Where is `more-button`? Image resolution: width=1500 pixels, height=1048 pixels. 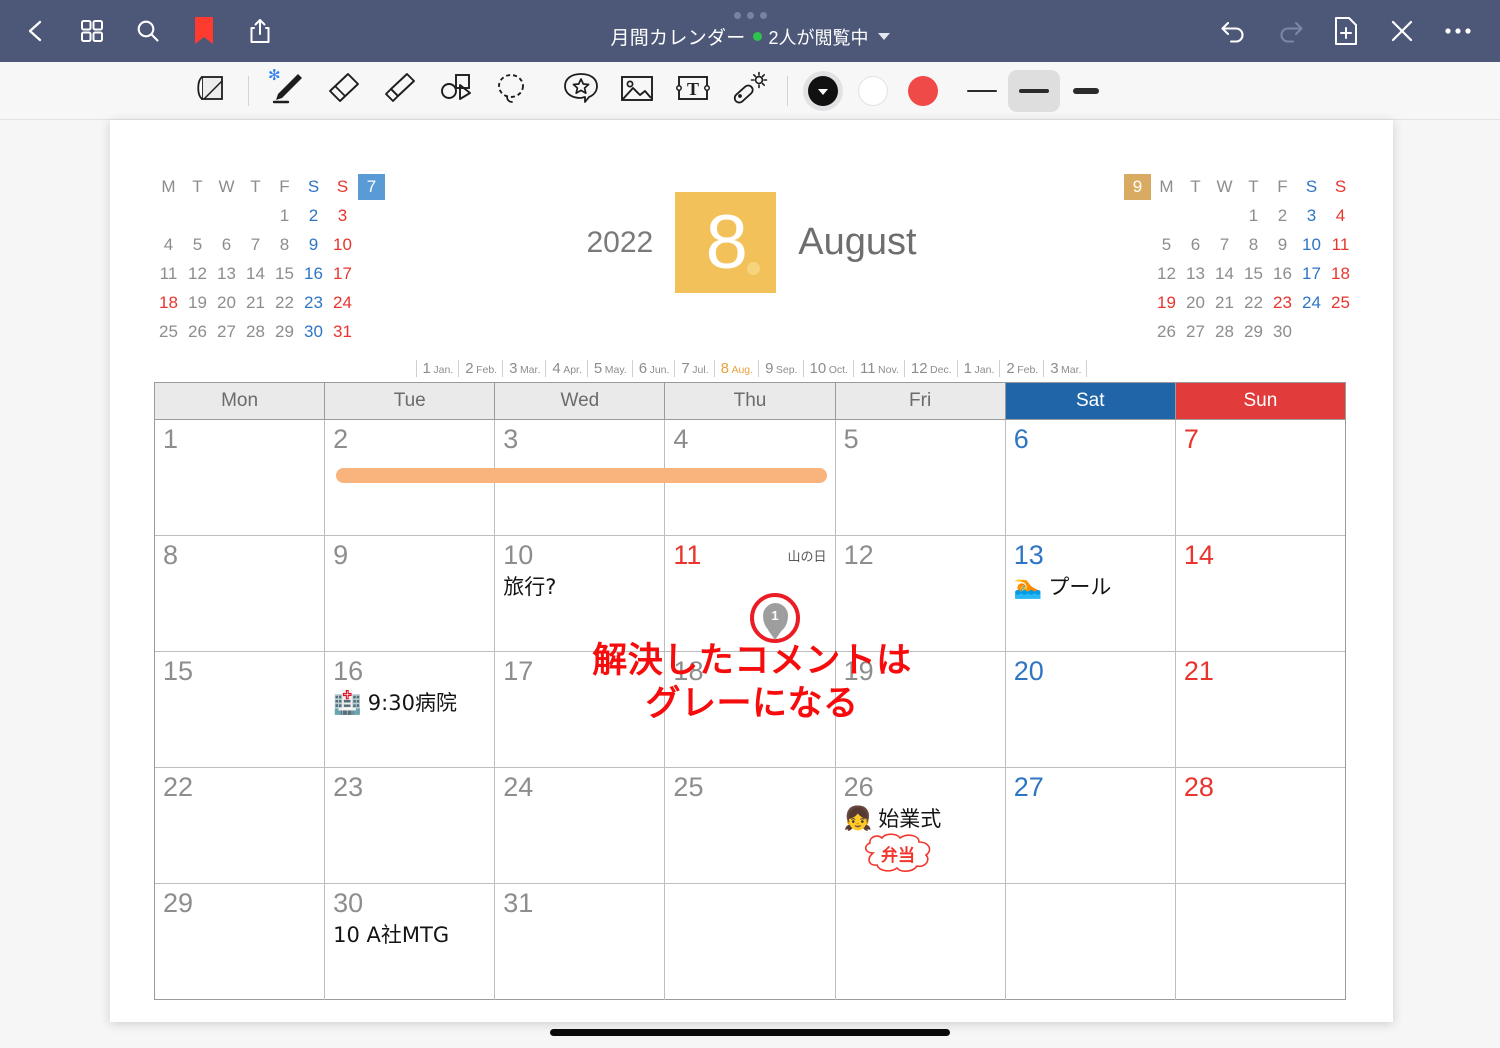
more-button is located at coordinates (1458, 31).